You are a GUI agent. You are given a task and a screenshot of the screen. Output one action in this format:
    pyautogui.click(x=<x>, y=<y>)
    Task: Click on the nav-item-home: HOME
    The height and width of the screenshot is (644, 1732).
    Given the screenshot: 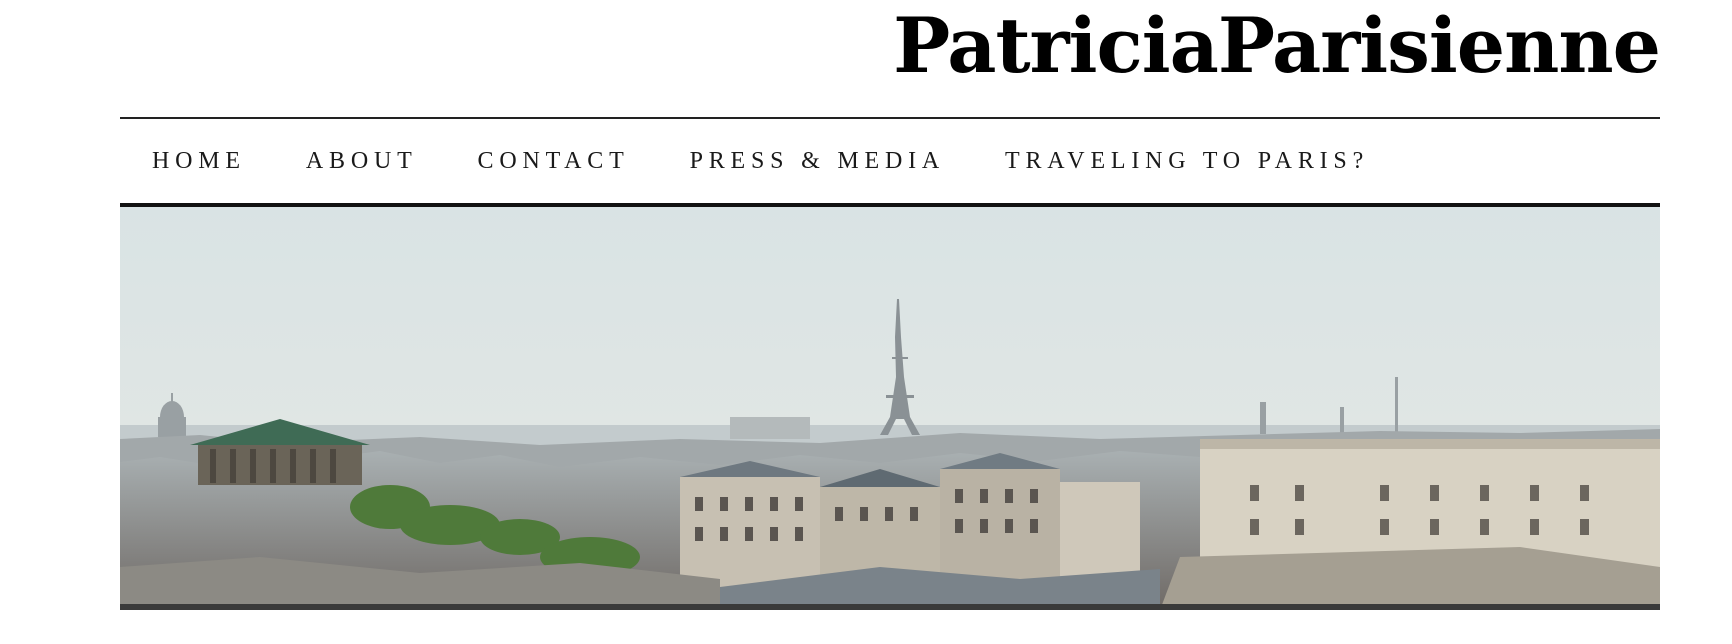 What is the action you would take?
    pyautogui.click(x=199, y=161)
    